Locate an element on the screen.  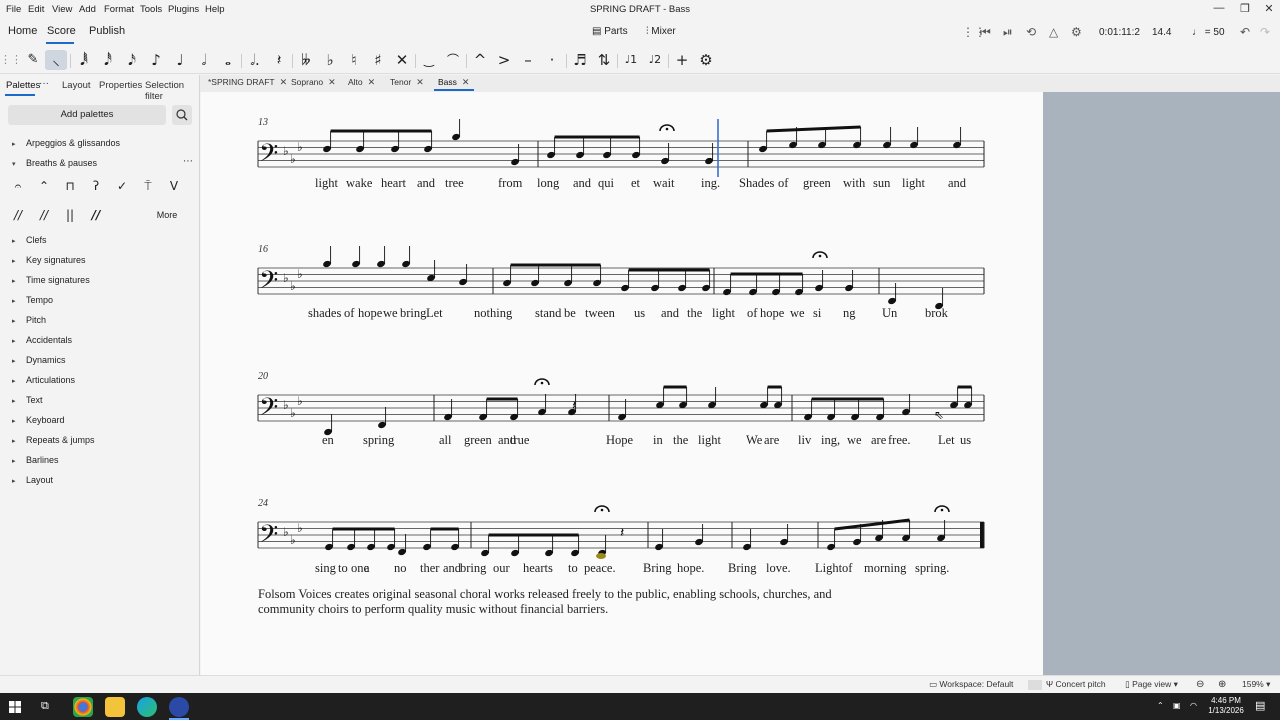
lyric-syllable: hearts is located at coordinates (538, 568).